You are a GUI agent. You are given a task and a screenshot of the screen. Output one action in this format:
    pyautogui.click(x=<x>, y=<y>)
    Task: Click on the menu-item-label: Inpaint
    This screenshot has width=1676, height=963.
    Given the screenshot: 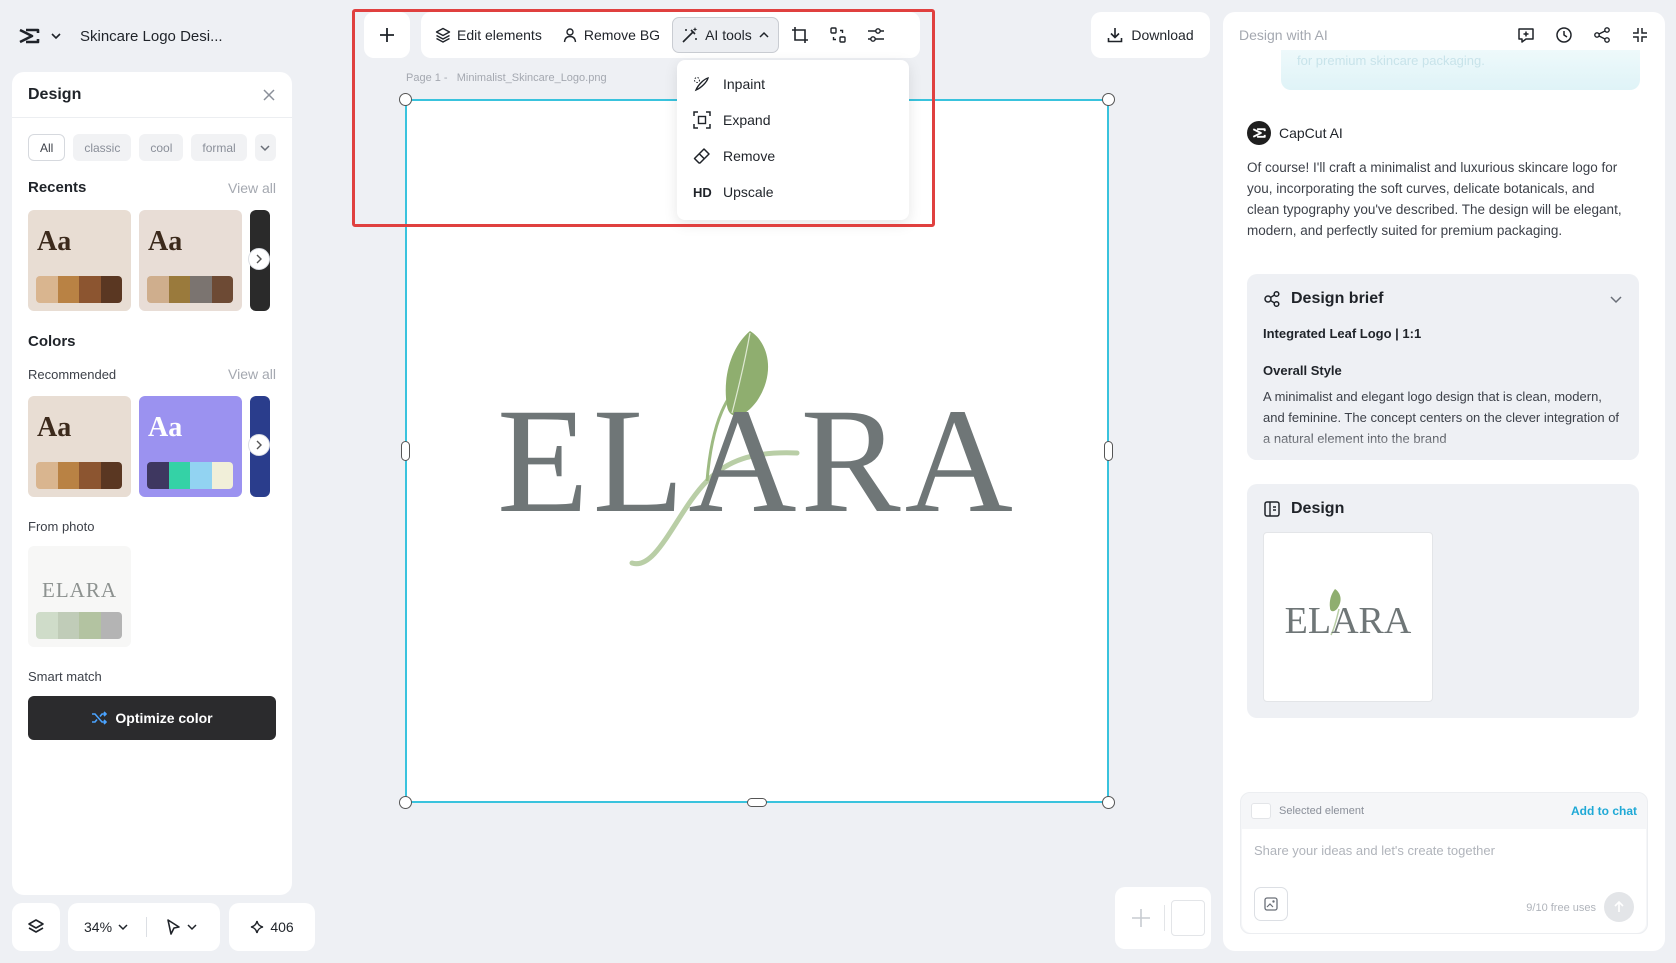 What is the action you would take?
    pyautogui.click(x=744, y=84)
    